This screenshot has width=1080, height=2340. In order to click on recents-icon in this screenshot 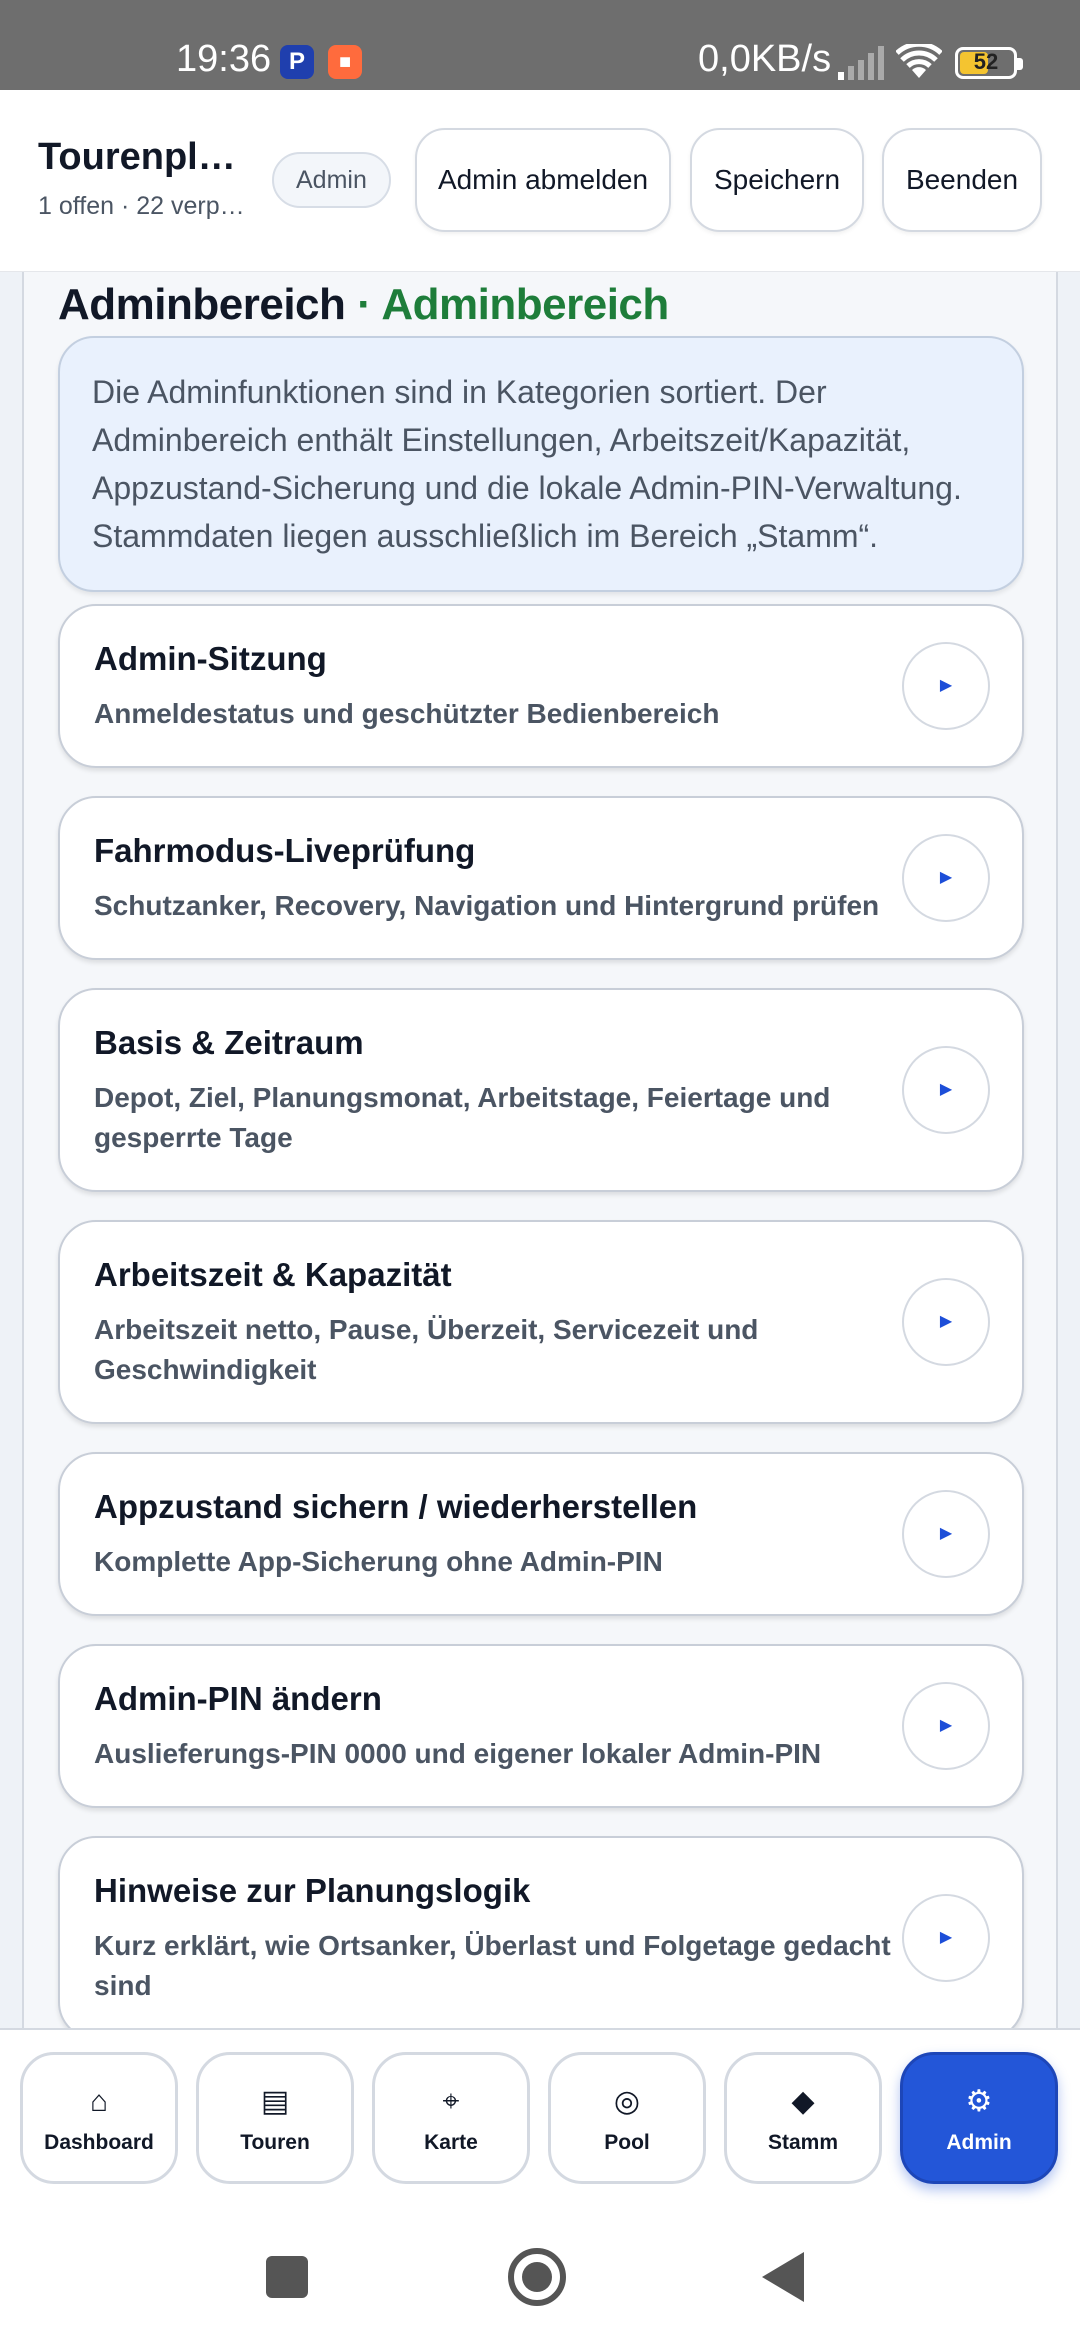, I will do `click(287, 2277)`.